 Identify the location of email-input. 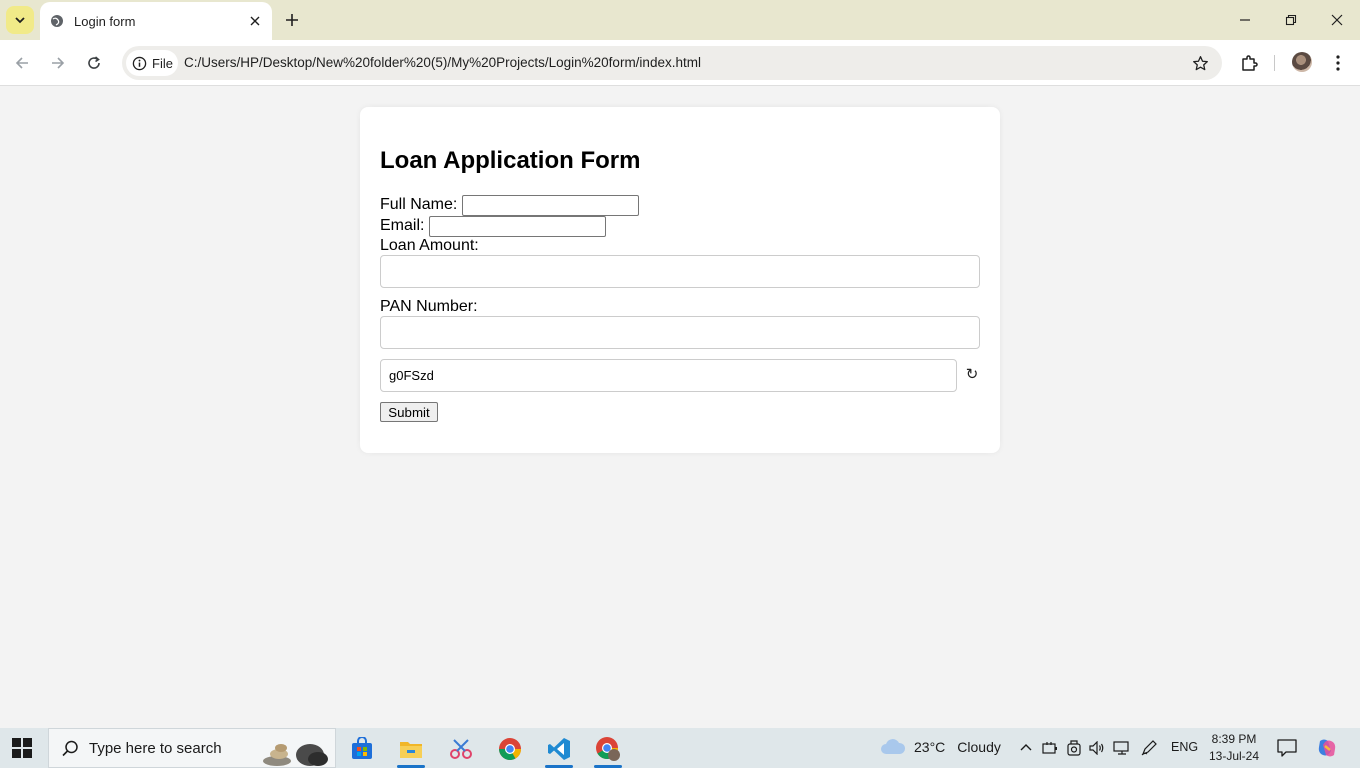
(517, 226).